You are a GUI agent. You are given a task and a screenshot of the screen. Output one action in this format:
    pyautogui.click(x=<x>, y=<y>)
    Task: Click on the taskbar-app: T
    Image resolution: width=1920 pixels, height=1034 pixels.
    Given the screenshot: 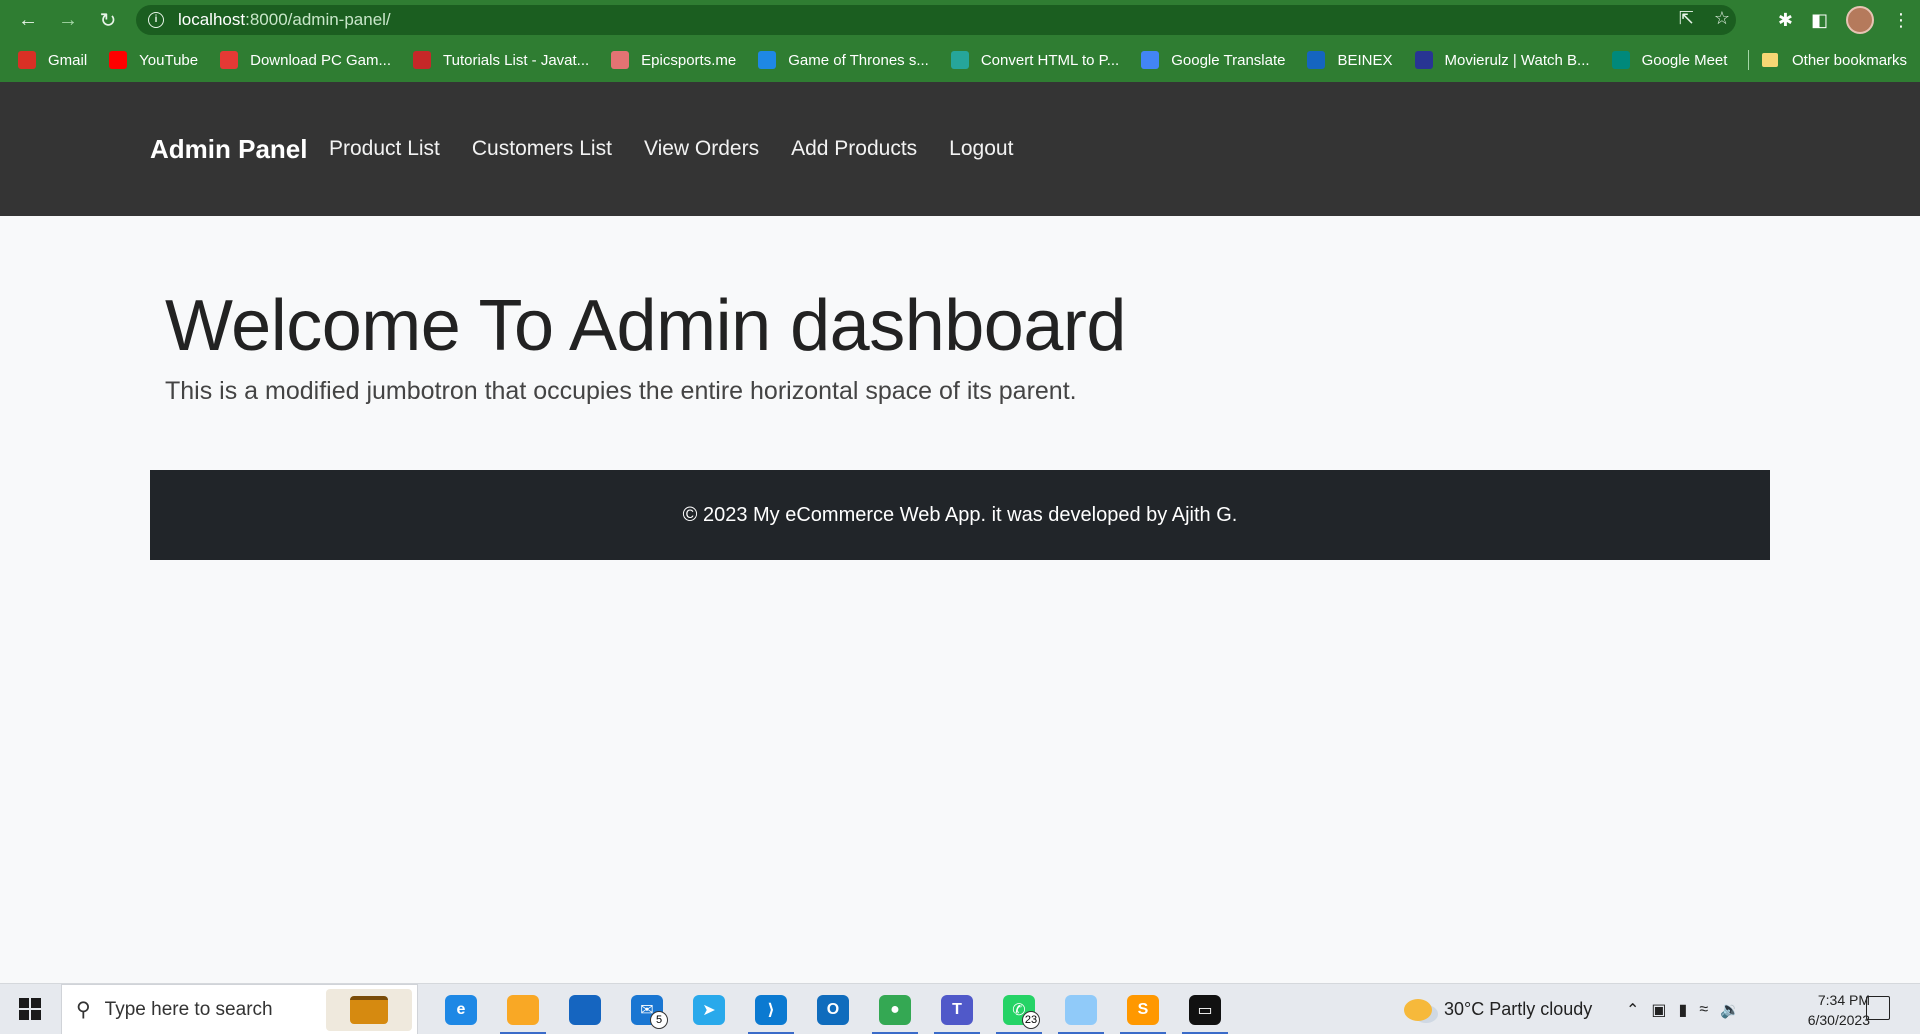 What is the action you would take?
    pyautogui.click(x=957, y=1009)
    